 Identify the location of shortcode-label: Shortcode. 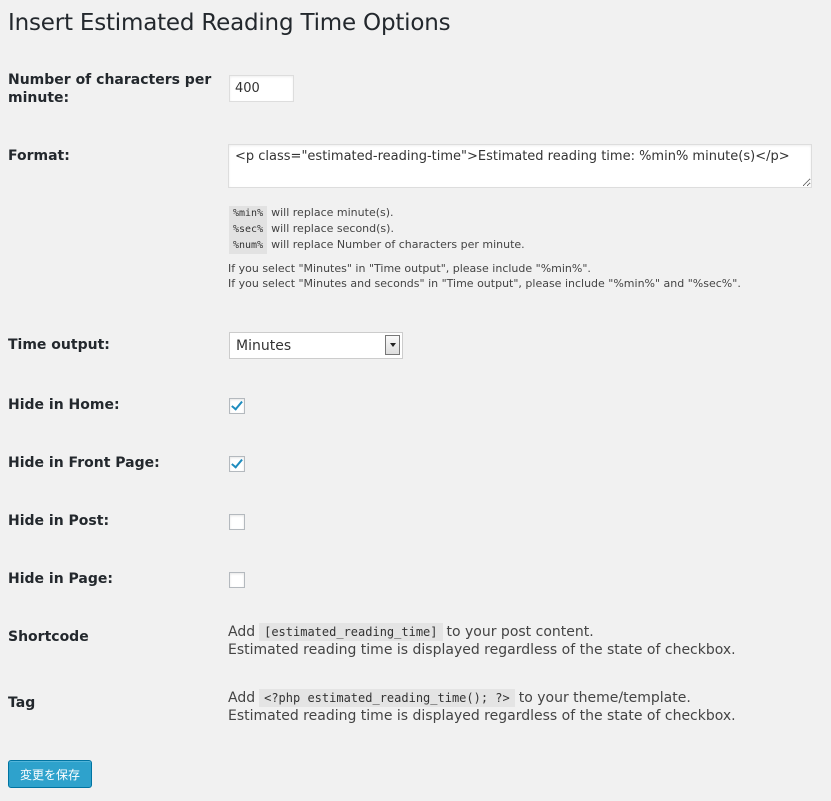
(48, 637).